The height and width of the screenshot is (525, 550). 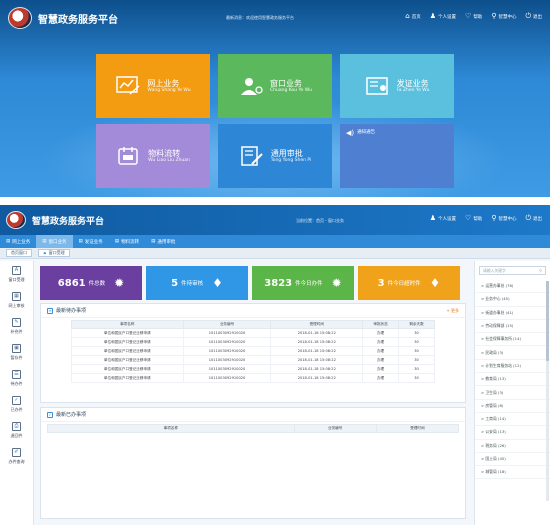 What do you see at coordinates (16, 279) in the screenshot?
I see `sidebar-item-label: 窗口受理` at bounding box center [16, 279].